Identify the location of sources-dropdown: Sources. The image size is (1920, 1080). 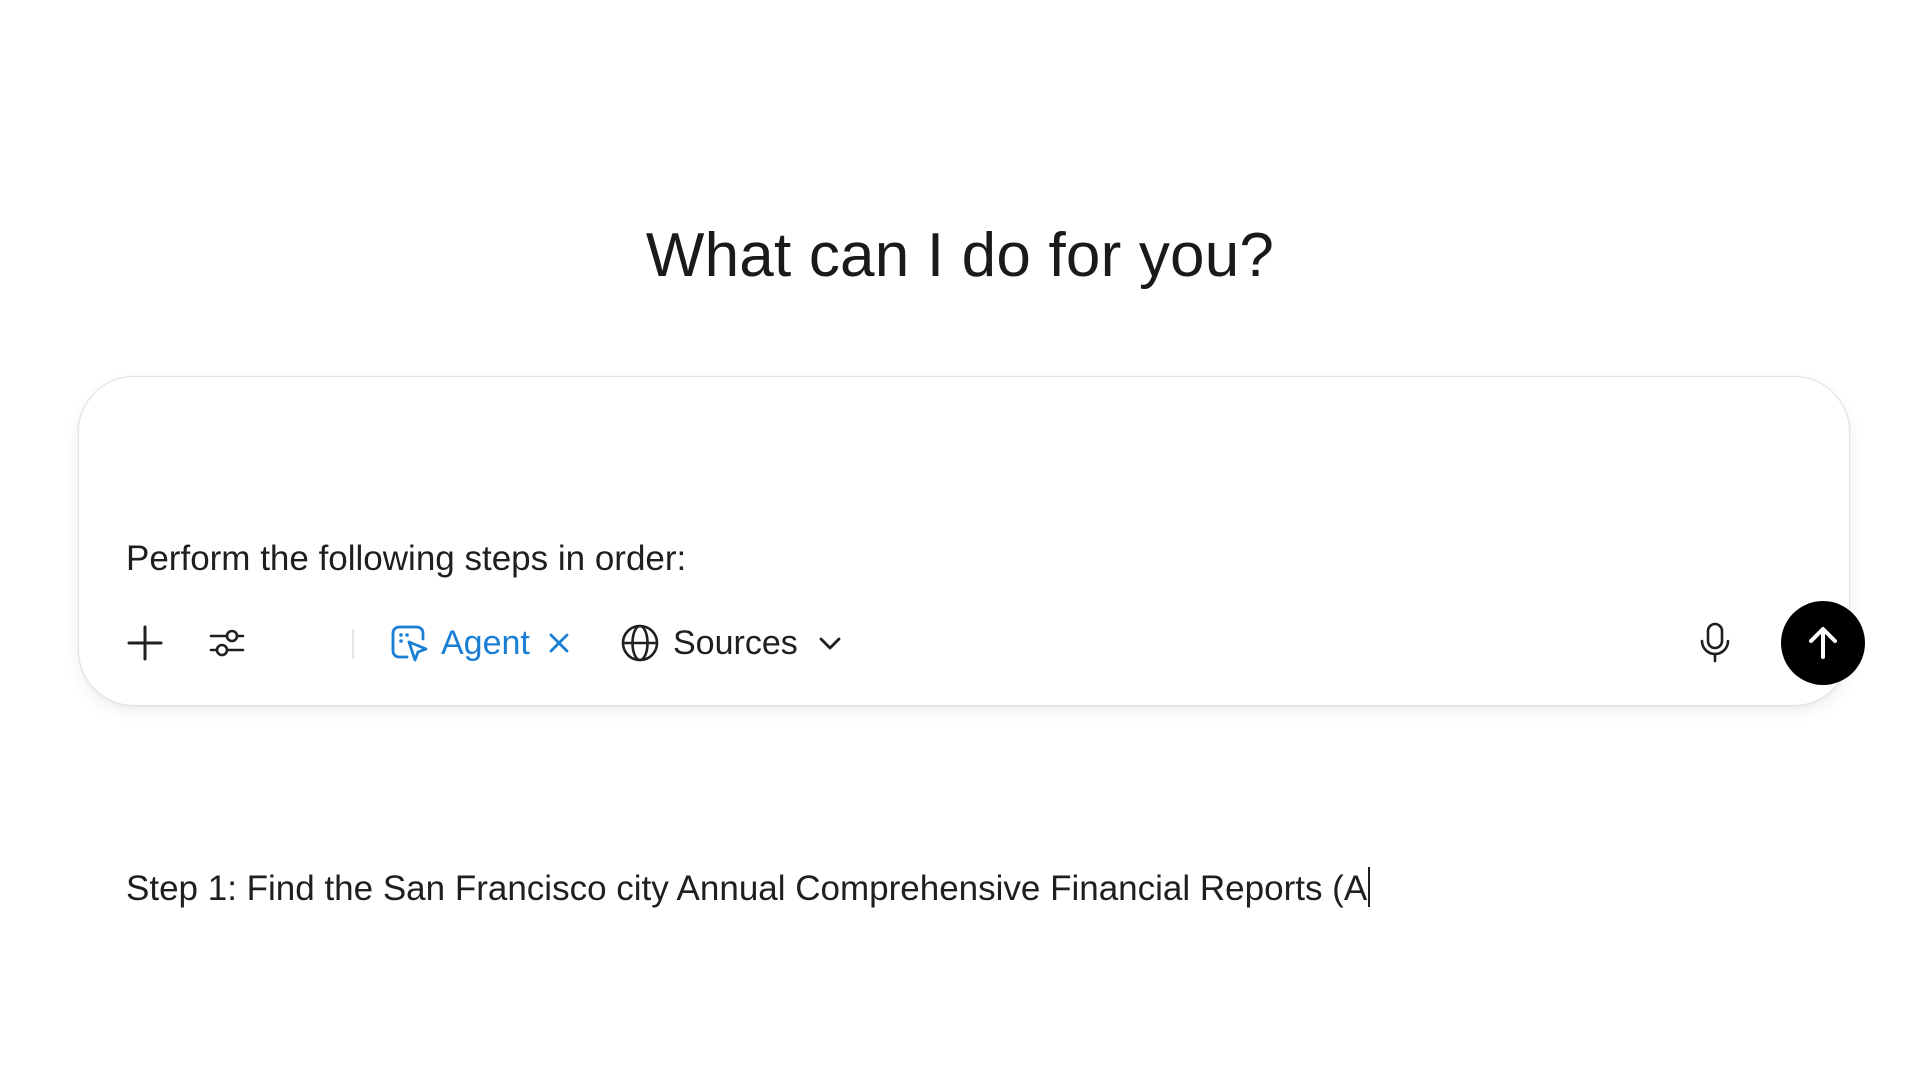
(731, 643).